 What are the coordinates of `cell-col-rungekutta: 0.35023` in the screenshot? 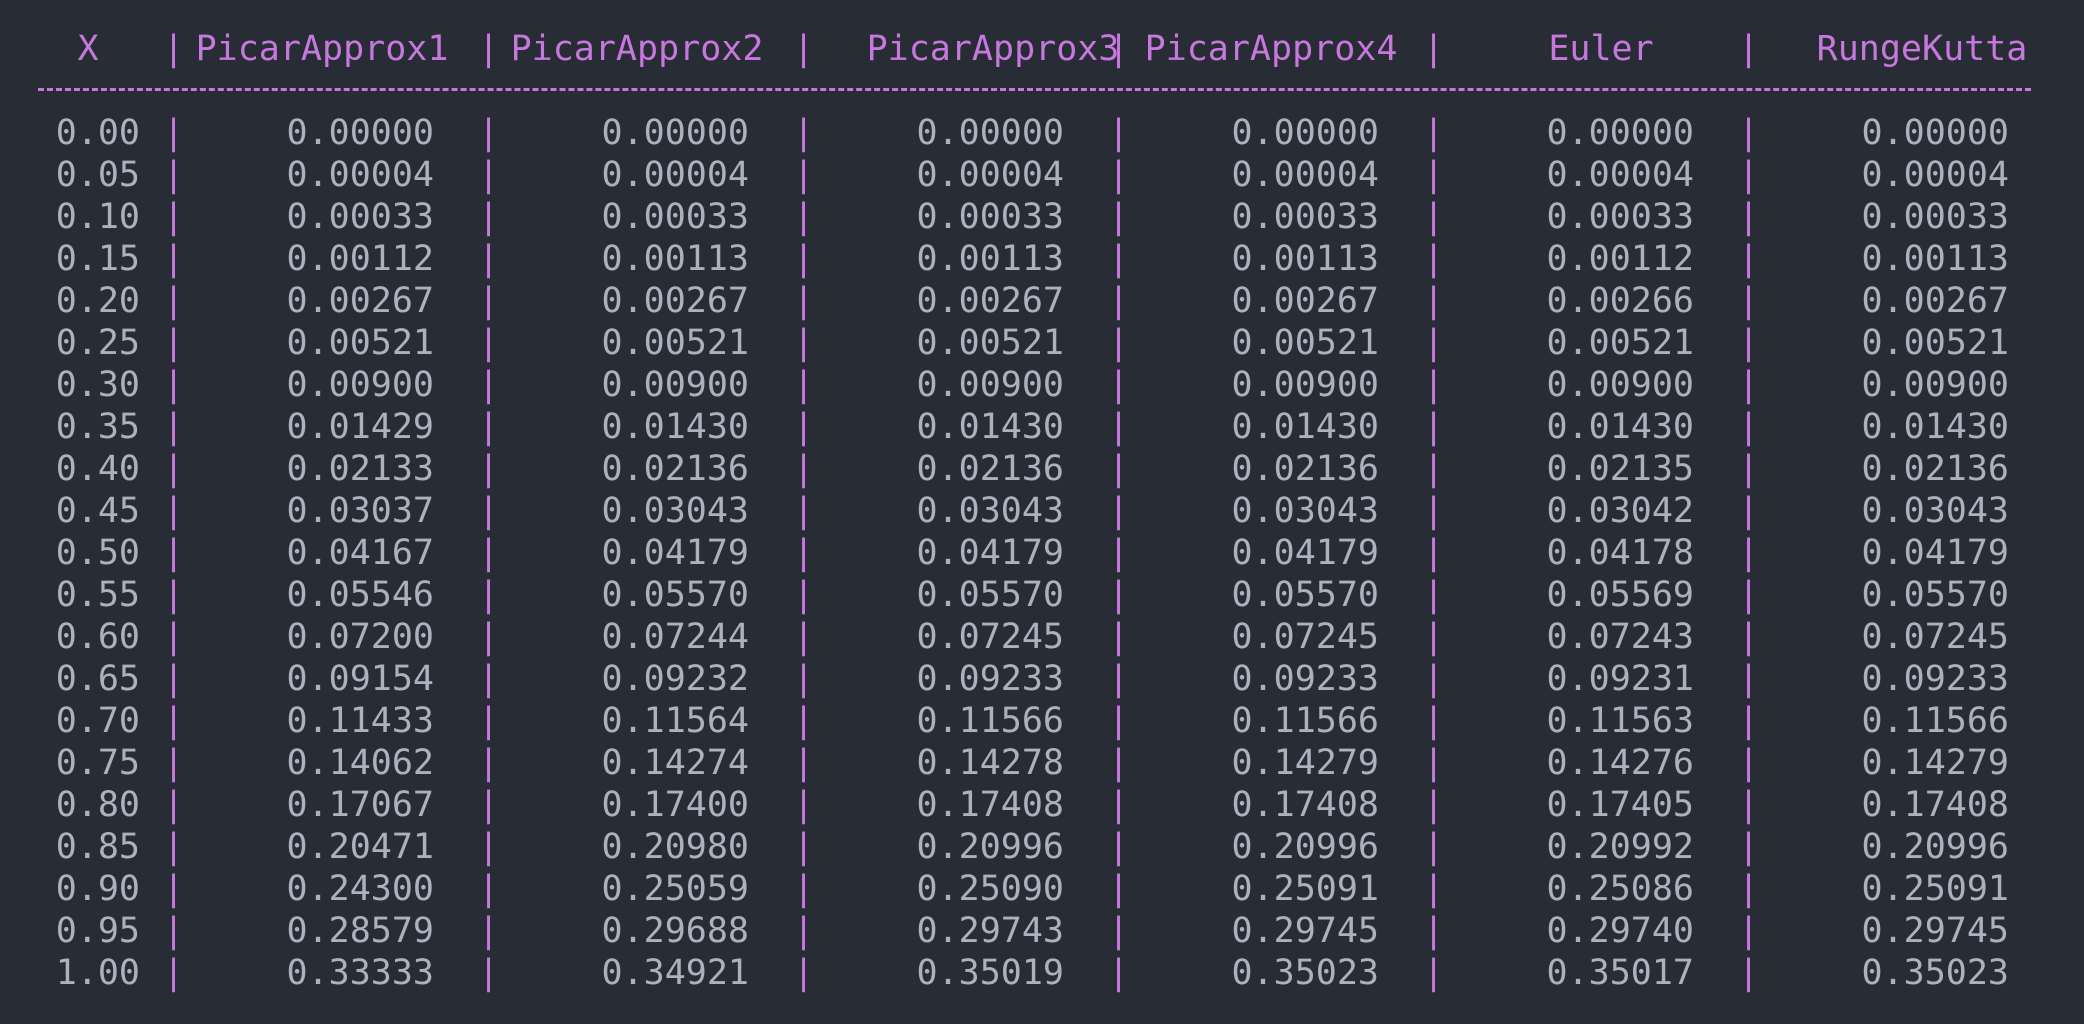 It's located at (1935, 973).